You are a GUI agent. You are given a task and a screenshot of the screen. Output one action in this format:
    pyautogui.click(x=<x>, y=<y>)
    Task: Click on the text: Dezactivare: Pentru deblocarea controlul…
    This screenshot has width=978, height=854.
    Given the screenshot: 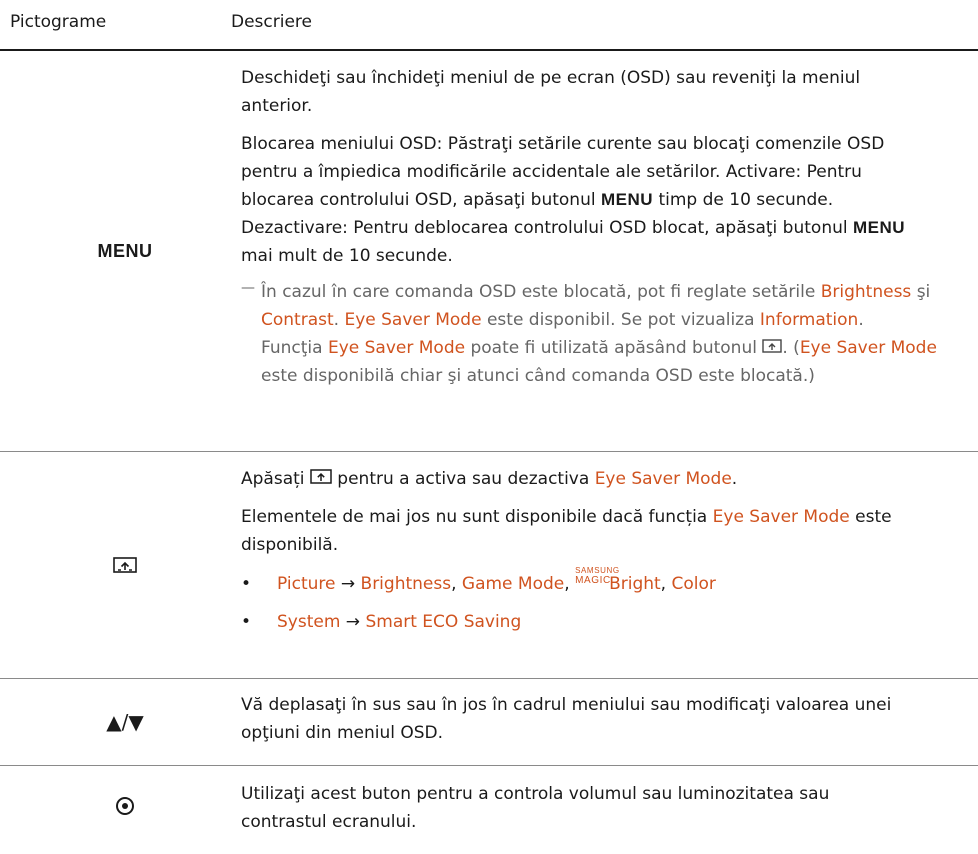 What is the action you would take?
    pyautogui.click(x=547, y=228)
    